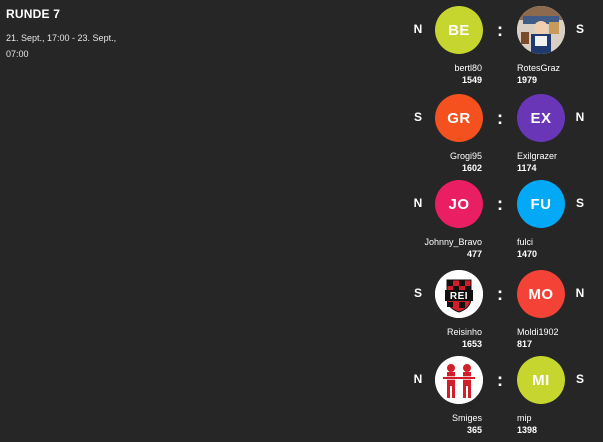  Describe the element at coordinates (464, 332) in the screenshot. I see `home-player-name: Reisinho` at that location.